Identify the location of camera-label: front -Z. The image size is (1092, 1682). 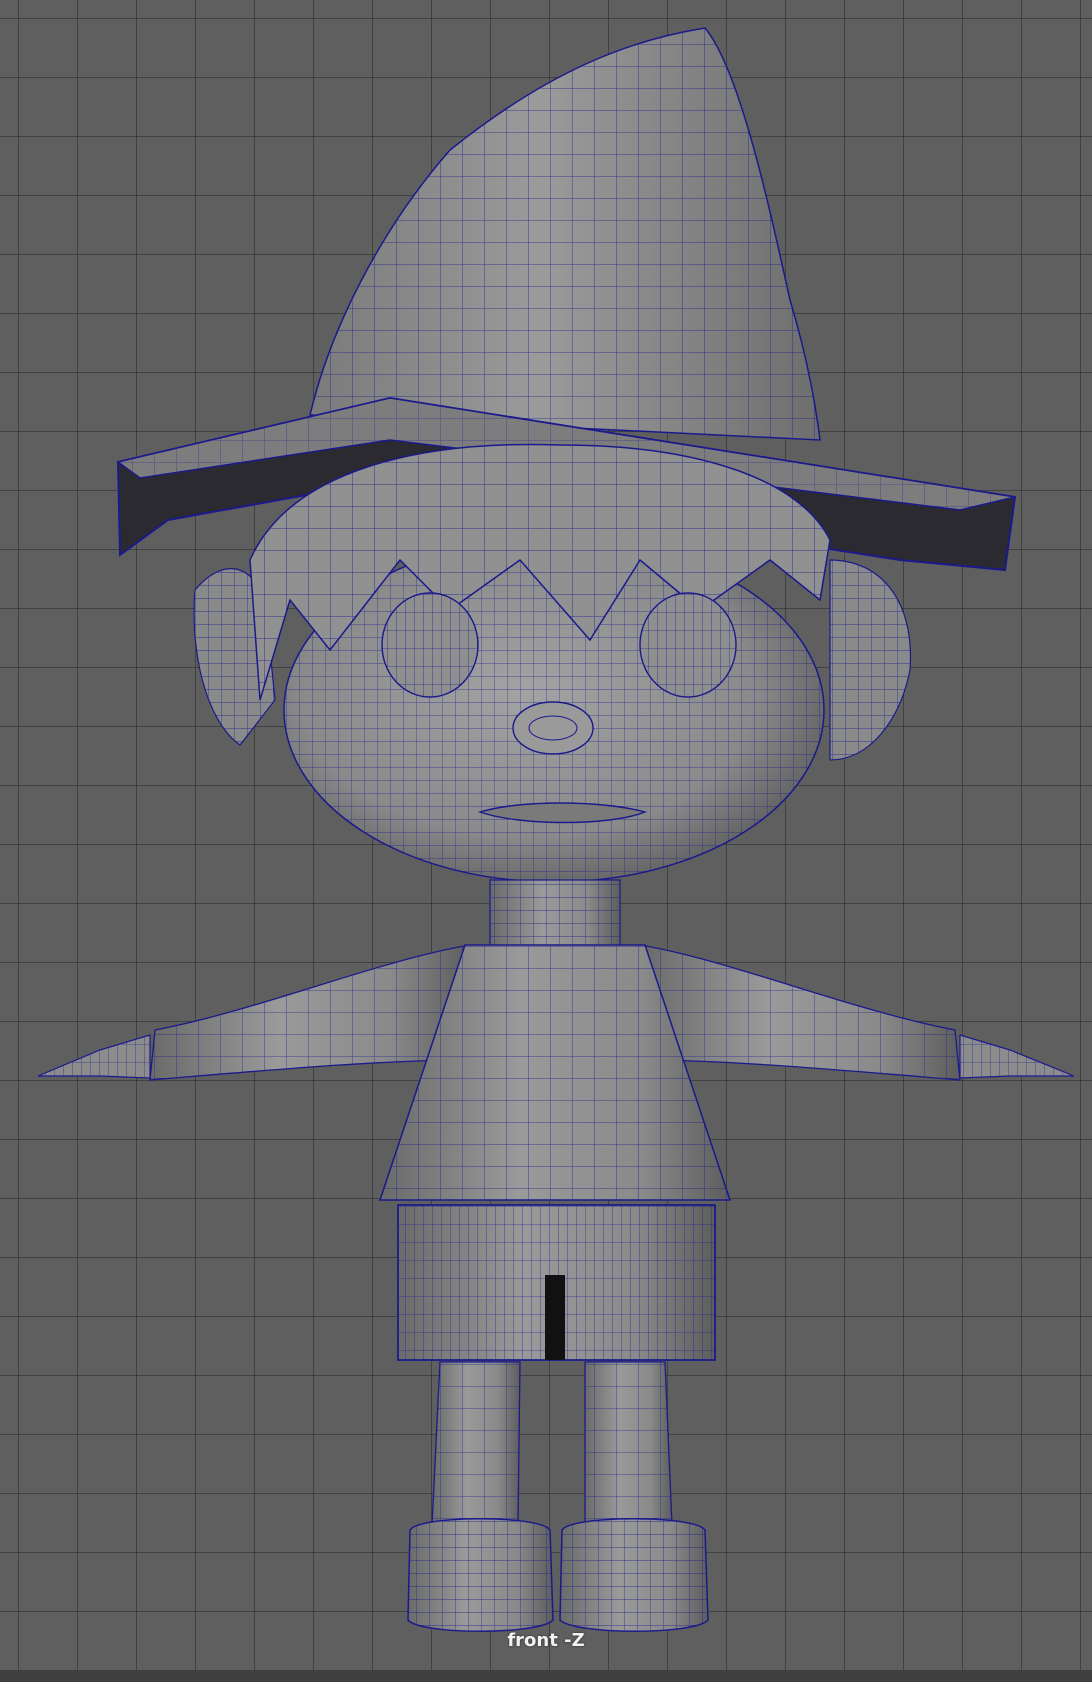
(546, 1640).